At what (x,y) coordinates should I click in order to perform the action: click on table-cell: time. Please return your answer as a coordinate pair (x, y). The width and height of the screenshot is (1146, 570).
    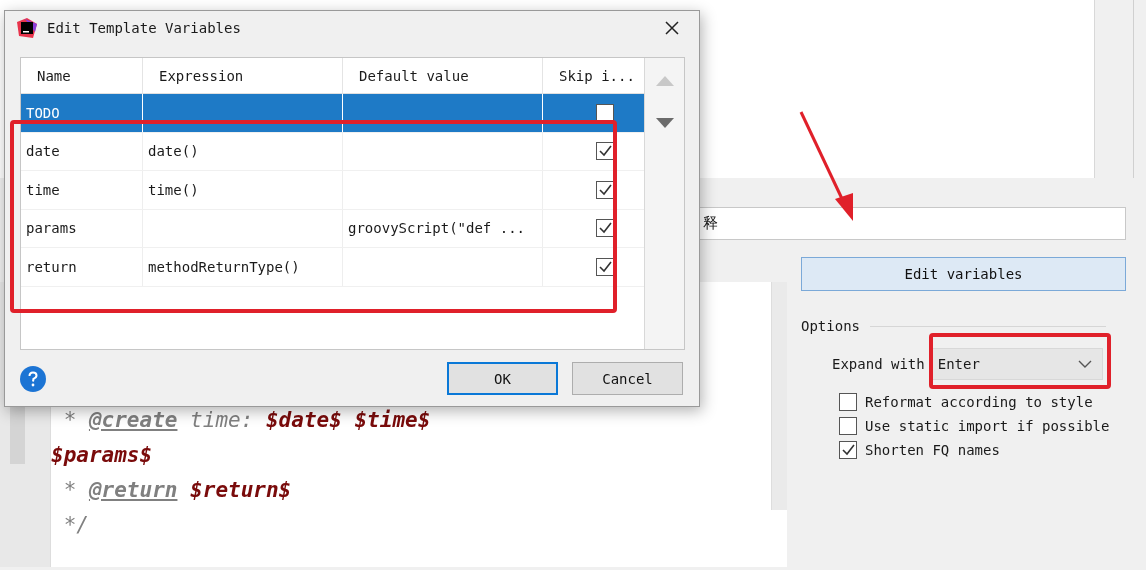
    Looking at the image, I should click on (43, 189).